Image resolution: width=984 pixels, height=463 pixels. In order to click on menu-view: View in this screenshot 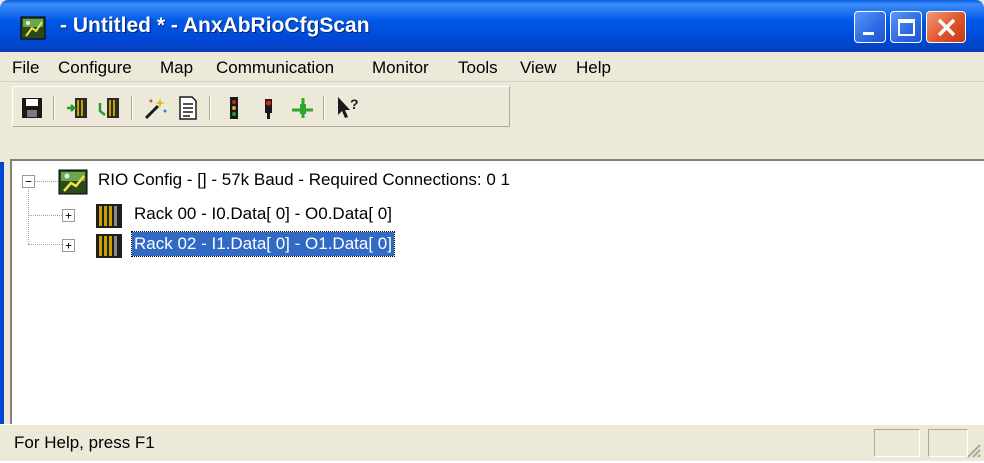, I will do `click(538, 68)`.